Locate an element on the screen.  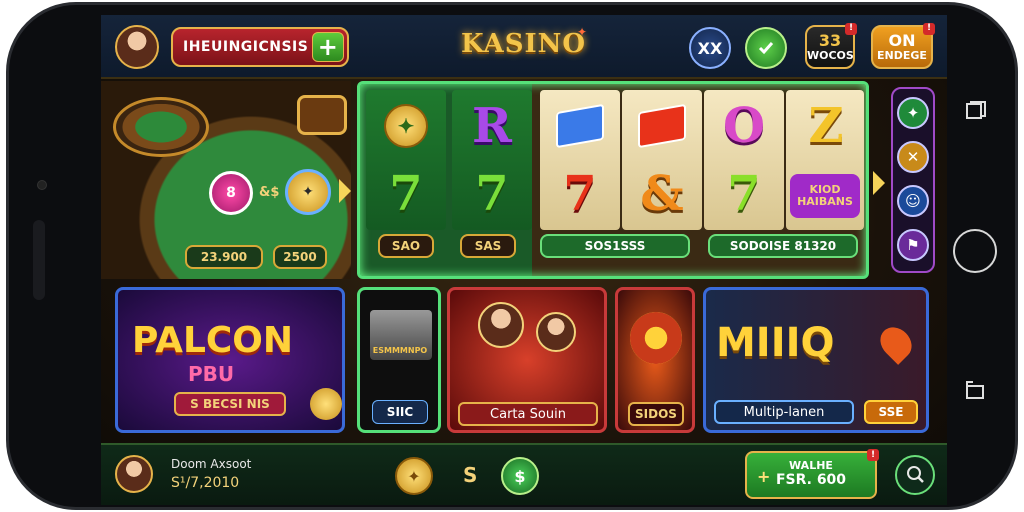
slot-bet-left: SAO is located at coordinates (406, 246).